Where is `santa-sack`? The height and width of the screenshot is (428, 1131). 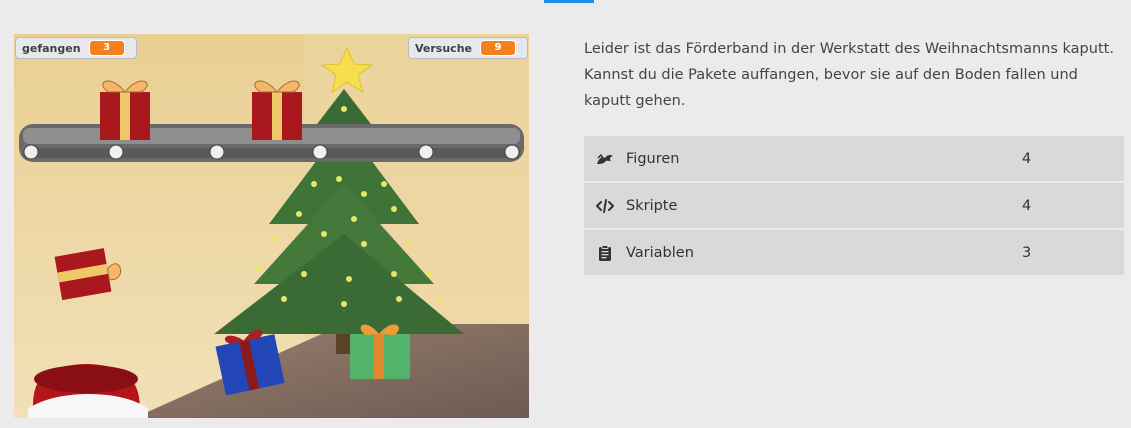 santa-sack is located at coordinates (88, 391).